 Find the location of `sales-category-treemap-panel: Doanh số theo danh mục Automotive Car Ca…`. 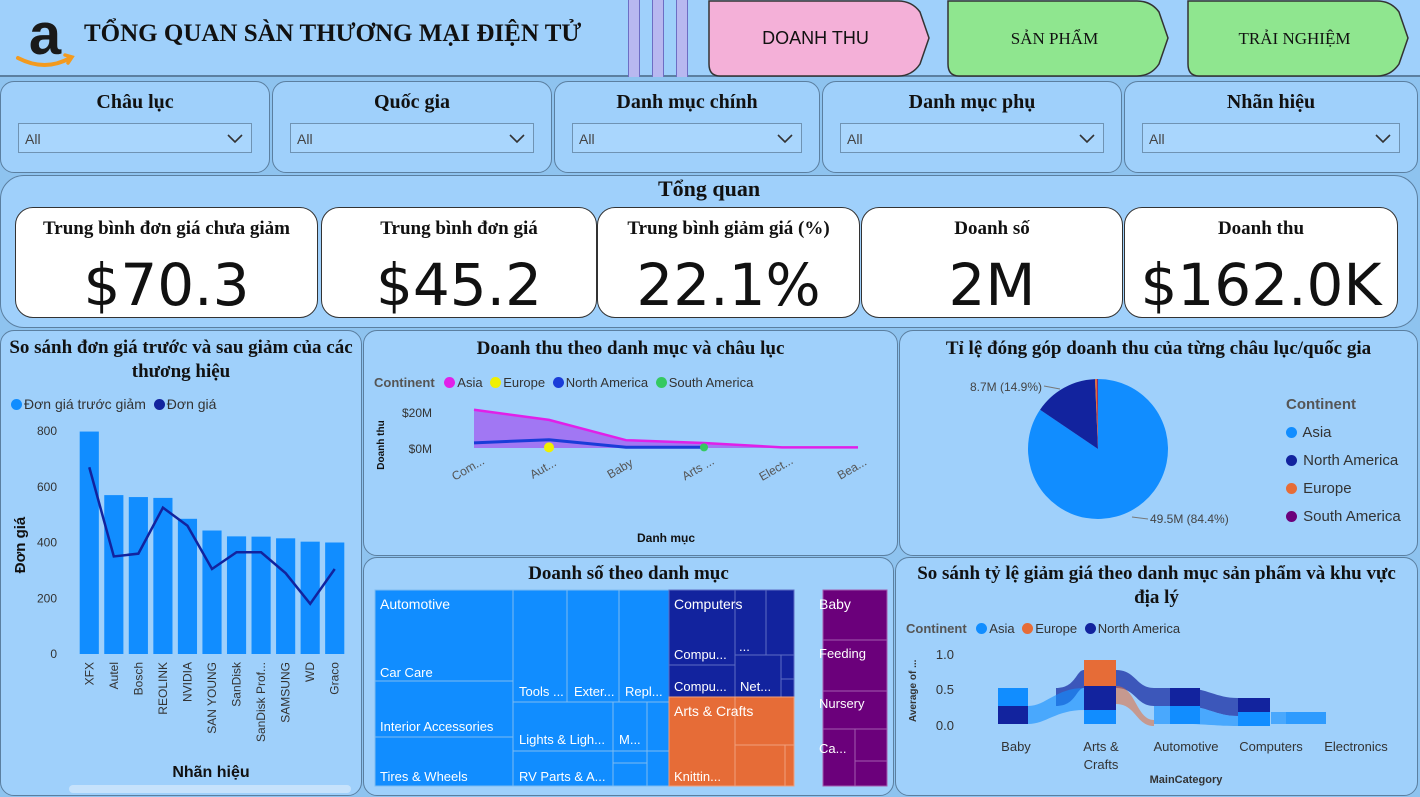

sales-category-treemap-panel: Doanh số theo danh mục Automotive Car Ca… is located at coordinates (628, 676).